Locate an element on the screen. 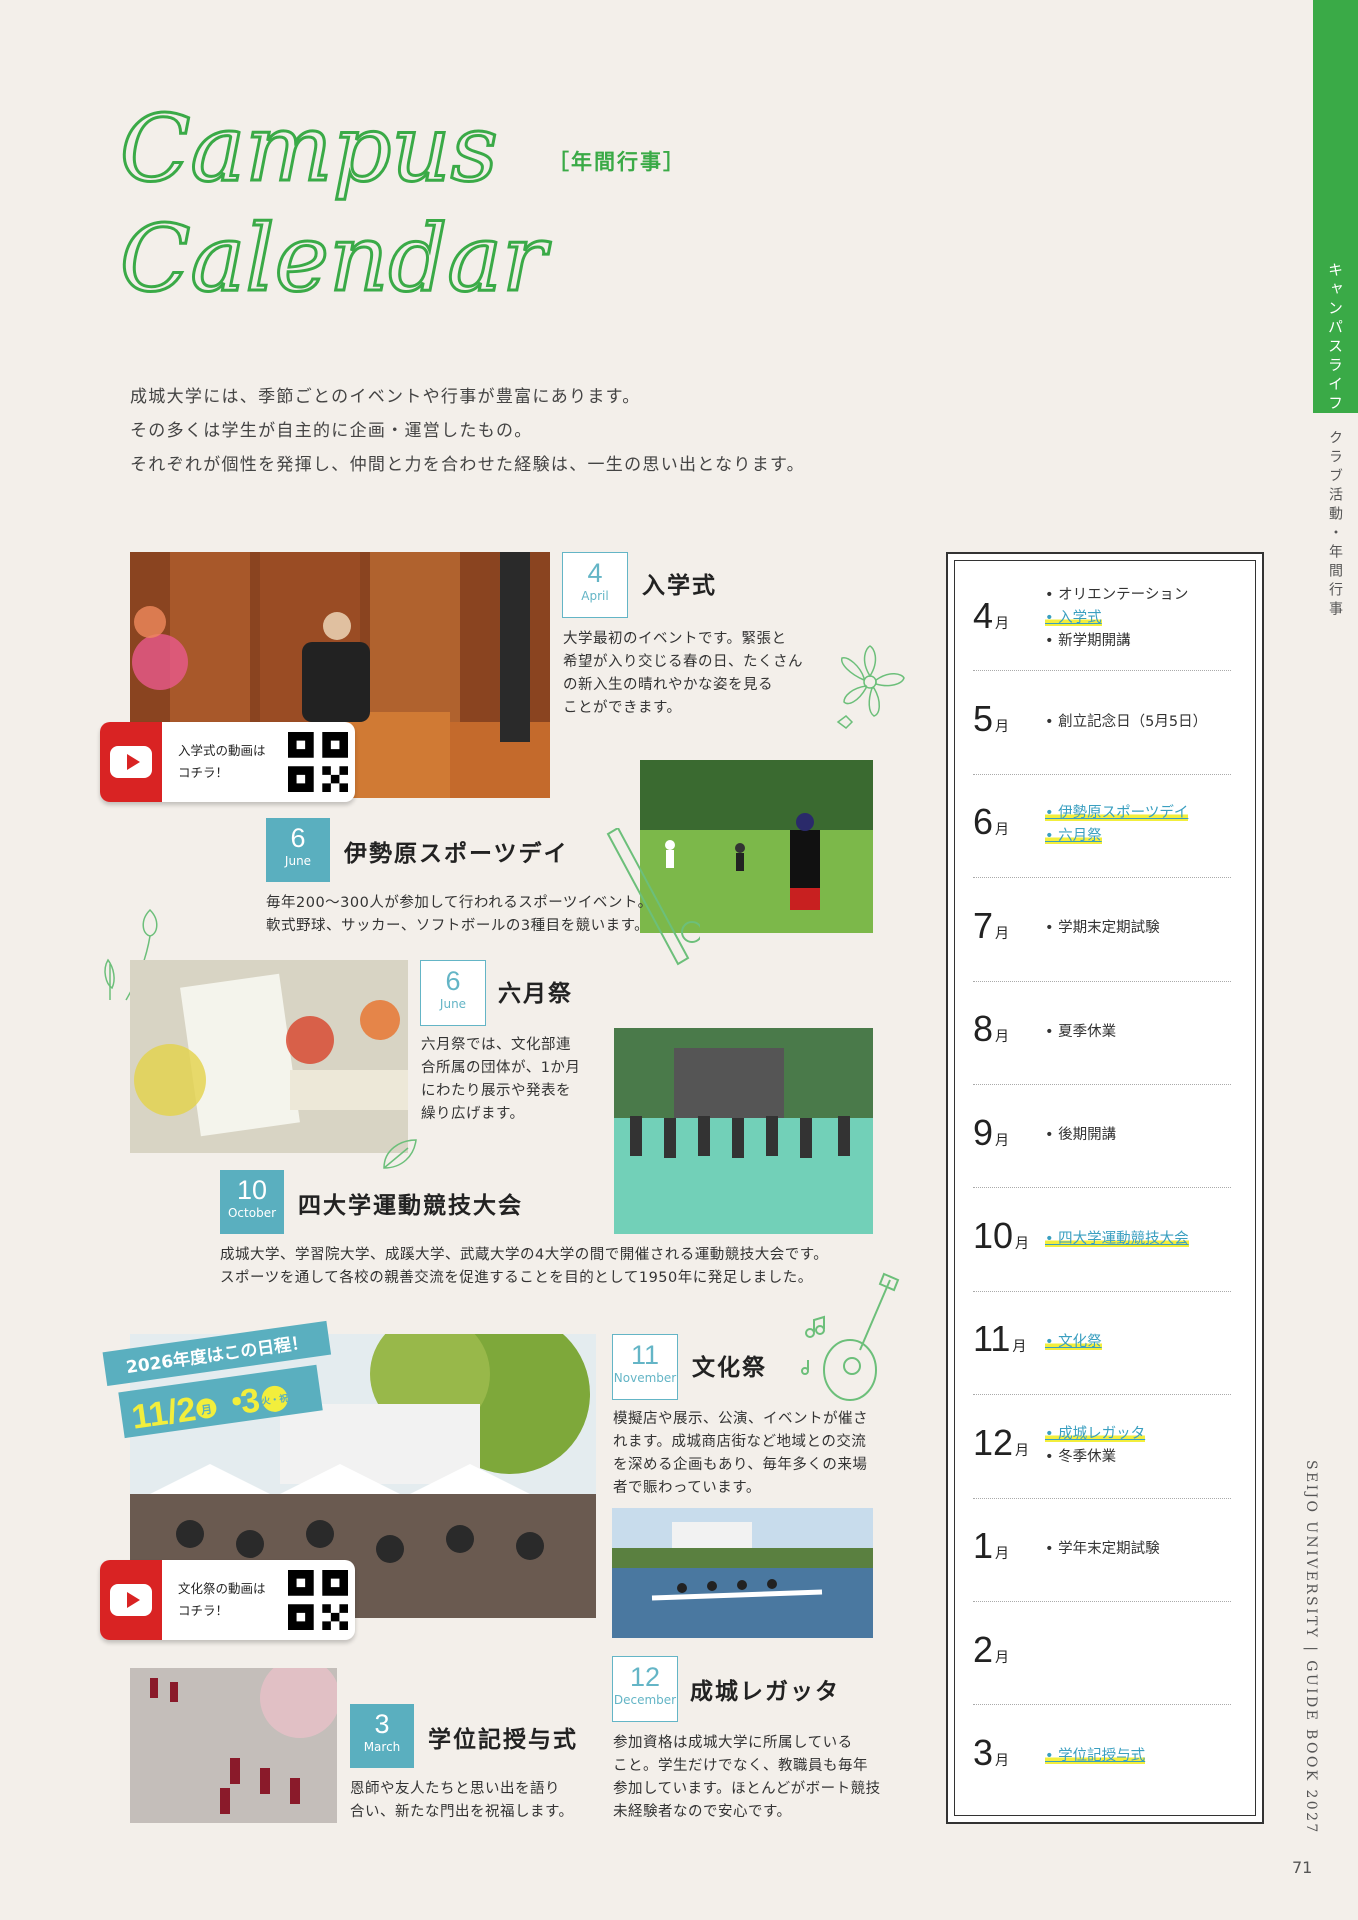 The width and height of the screenshot is (1358, 1920). calendar-month: 3月 is located at coordinates (991, 1753).